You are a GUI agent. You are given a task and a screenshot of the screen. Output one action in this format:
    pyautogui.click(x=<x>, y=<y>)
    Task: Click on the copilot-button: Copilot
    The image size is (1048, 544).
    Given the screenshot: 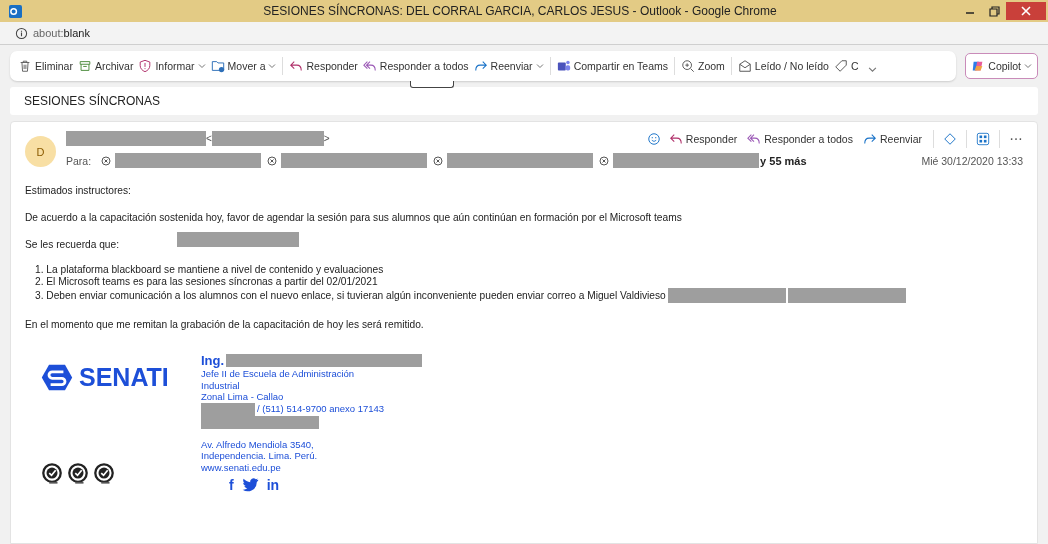 What is the action you would take?
    pyautogui.click(x=1001, y=66)
    